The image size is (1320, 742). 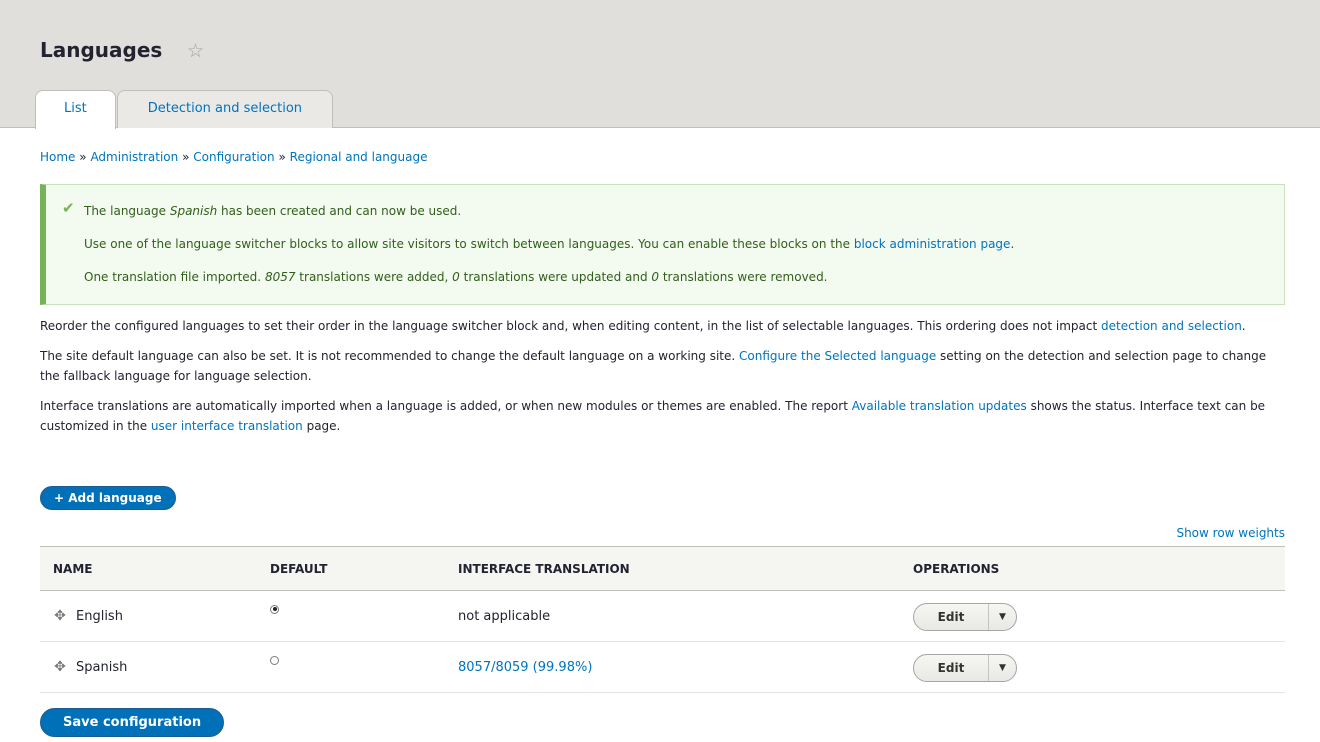 I want to click on intro-text-span: ., so click(x=1243, y=326).